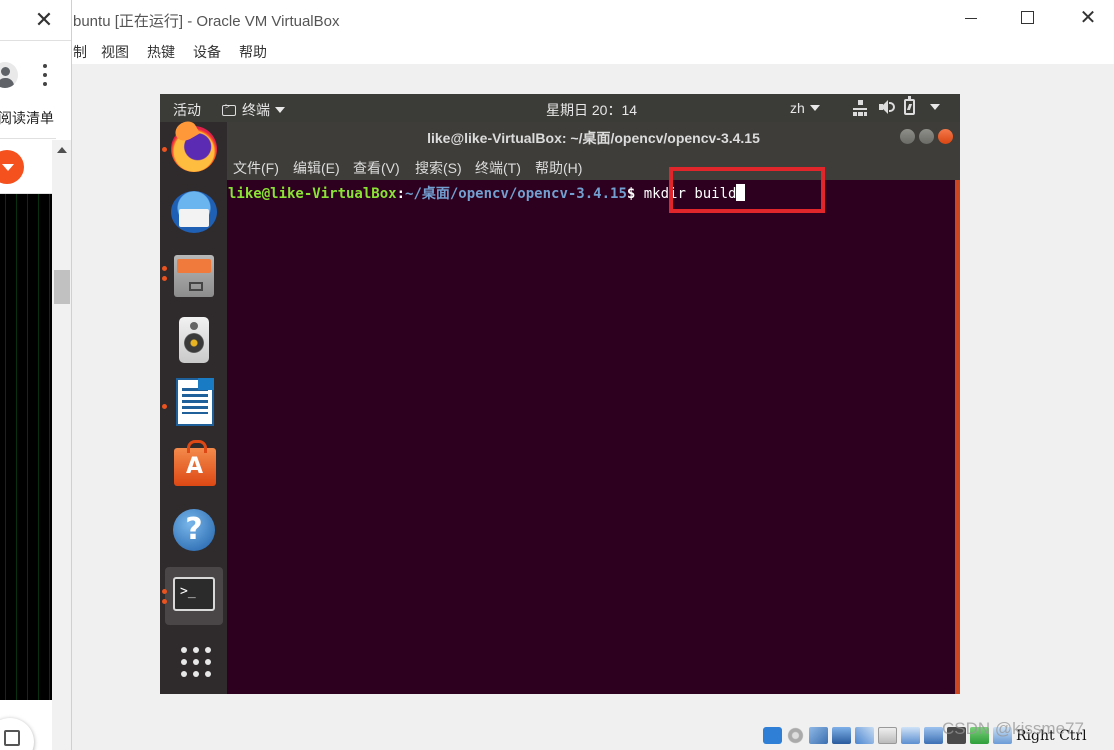 The height and width of the screenshot is (750, 1114). I want to click on terminal-close-button, so click(945, 136).